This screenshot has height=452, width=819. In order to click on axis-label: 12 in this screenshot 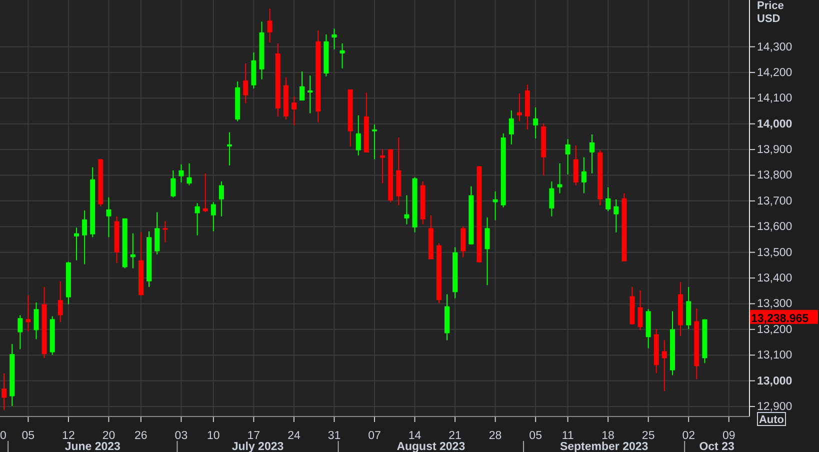, I will do `click(68, 436)`.